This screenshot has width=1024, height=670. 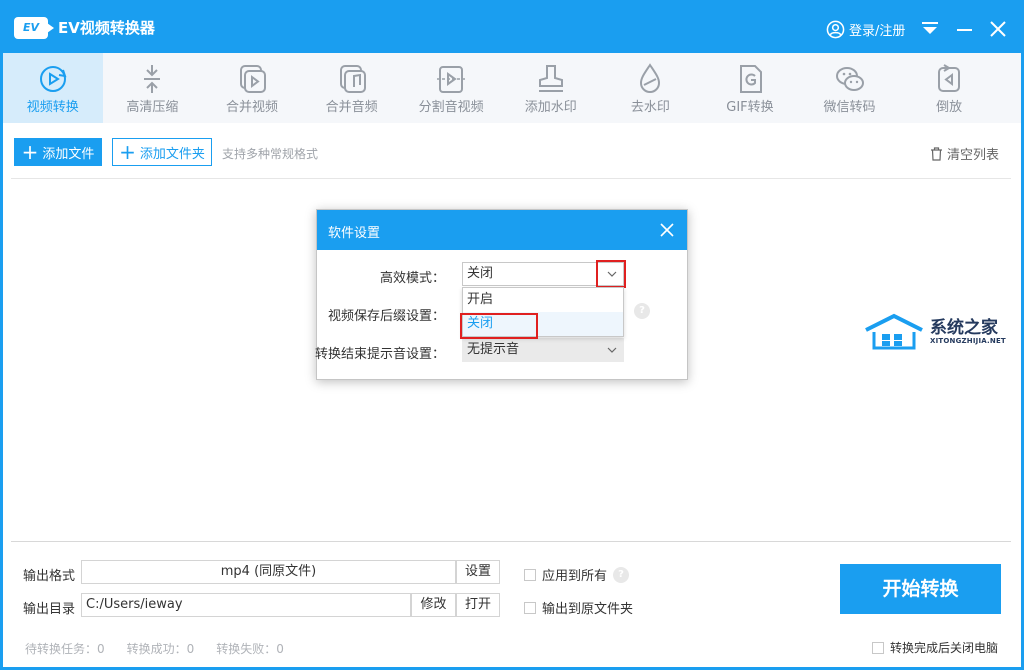 I want to click on format-settings-button: 设置, so click(x=478, y=572).